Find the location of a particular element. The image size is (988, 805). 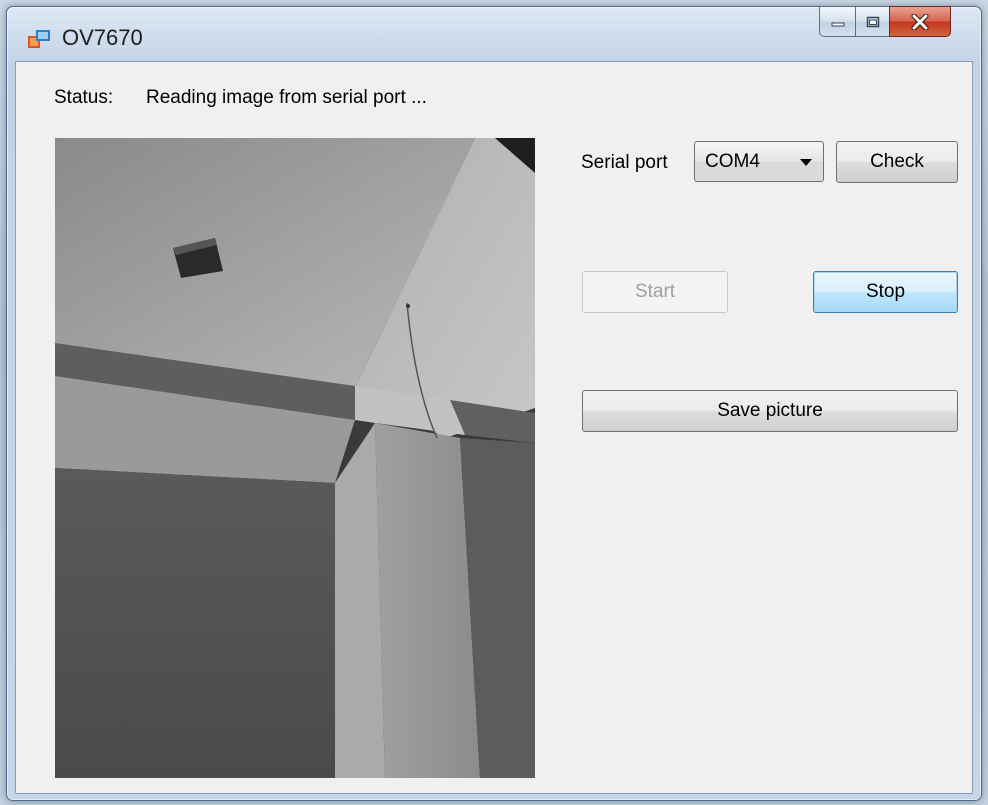

stop-button-label: Stop is located at coordinates (885, 291).